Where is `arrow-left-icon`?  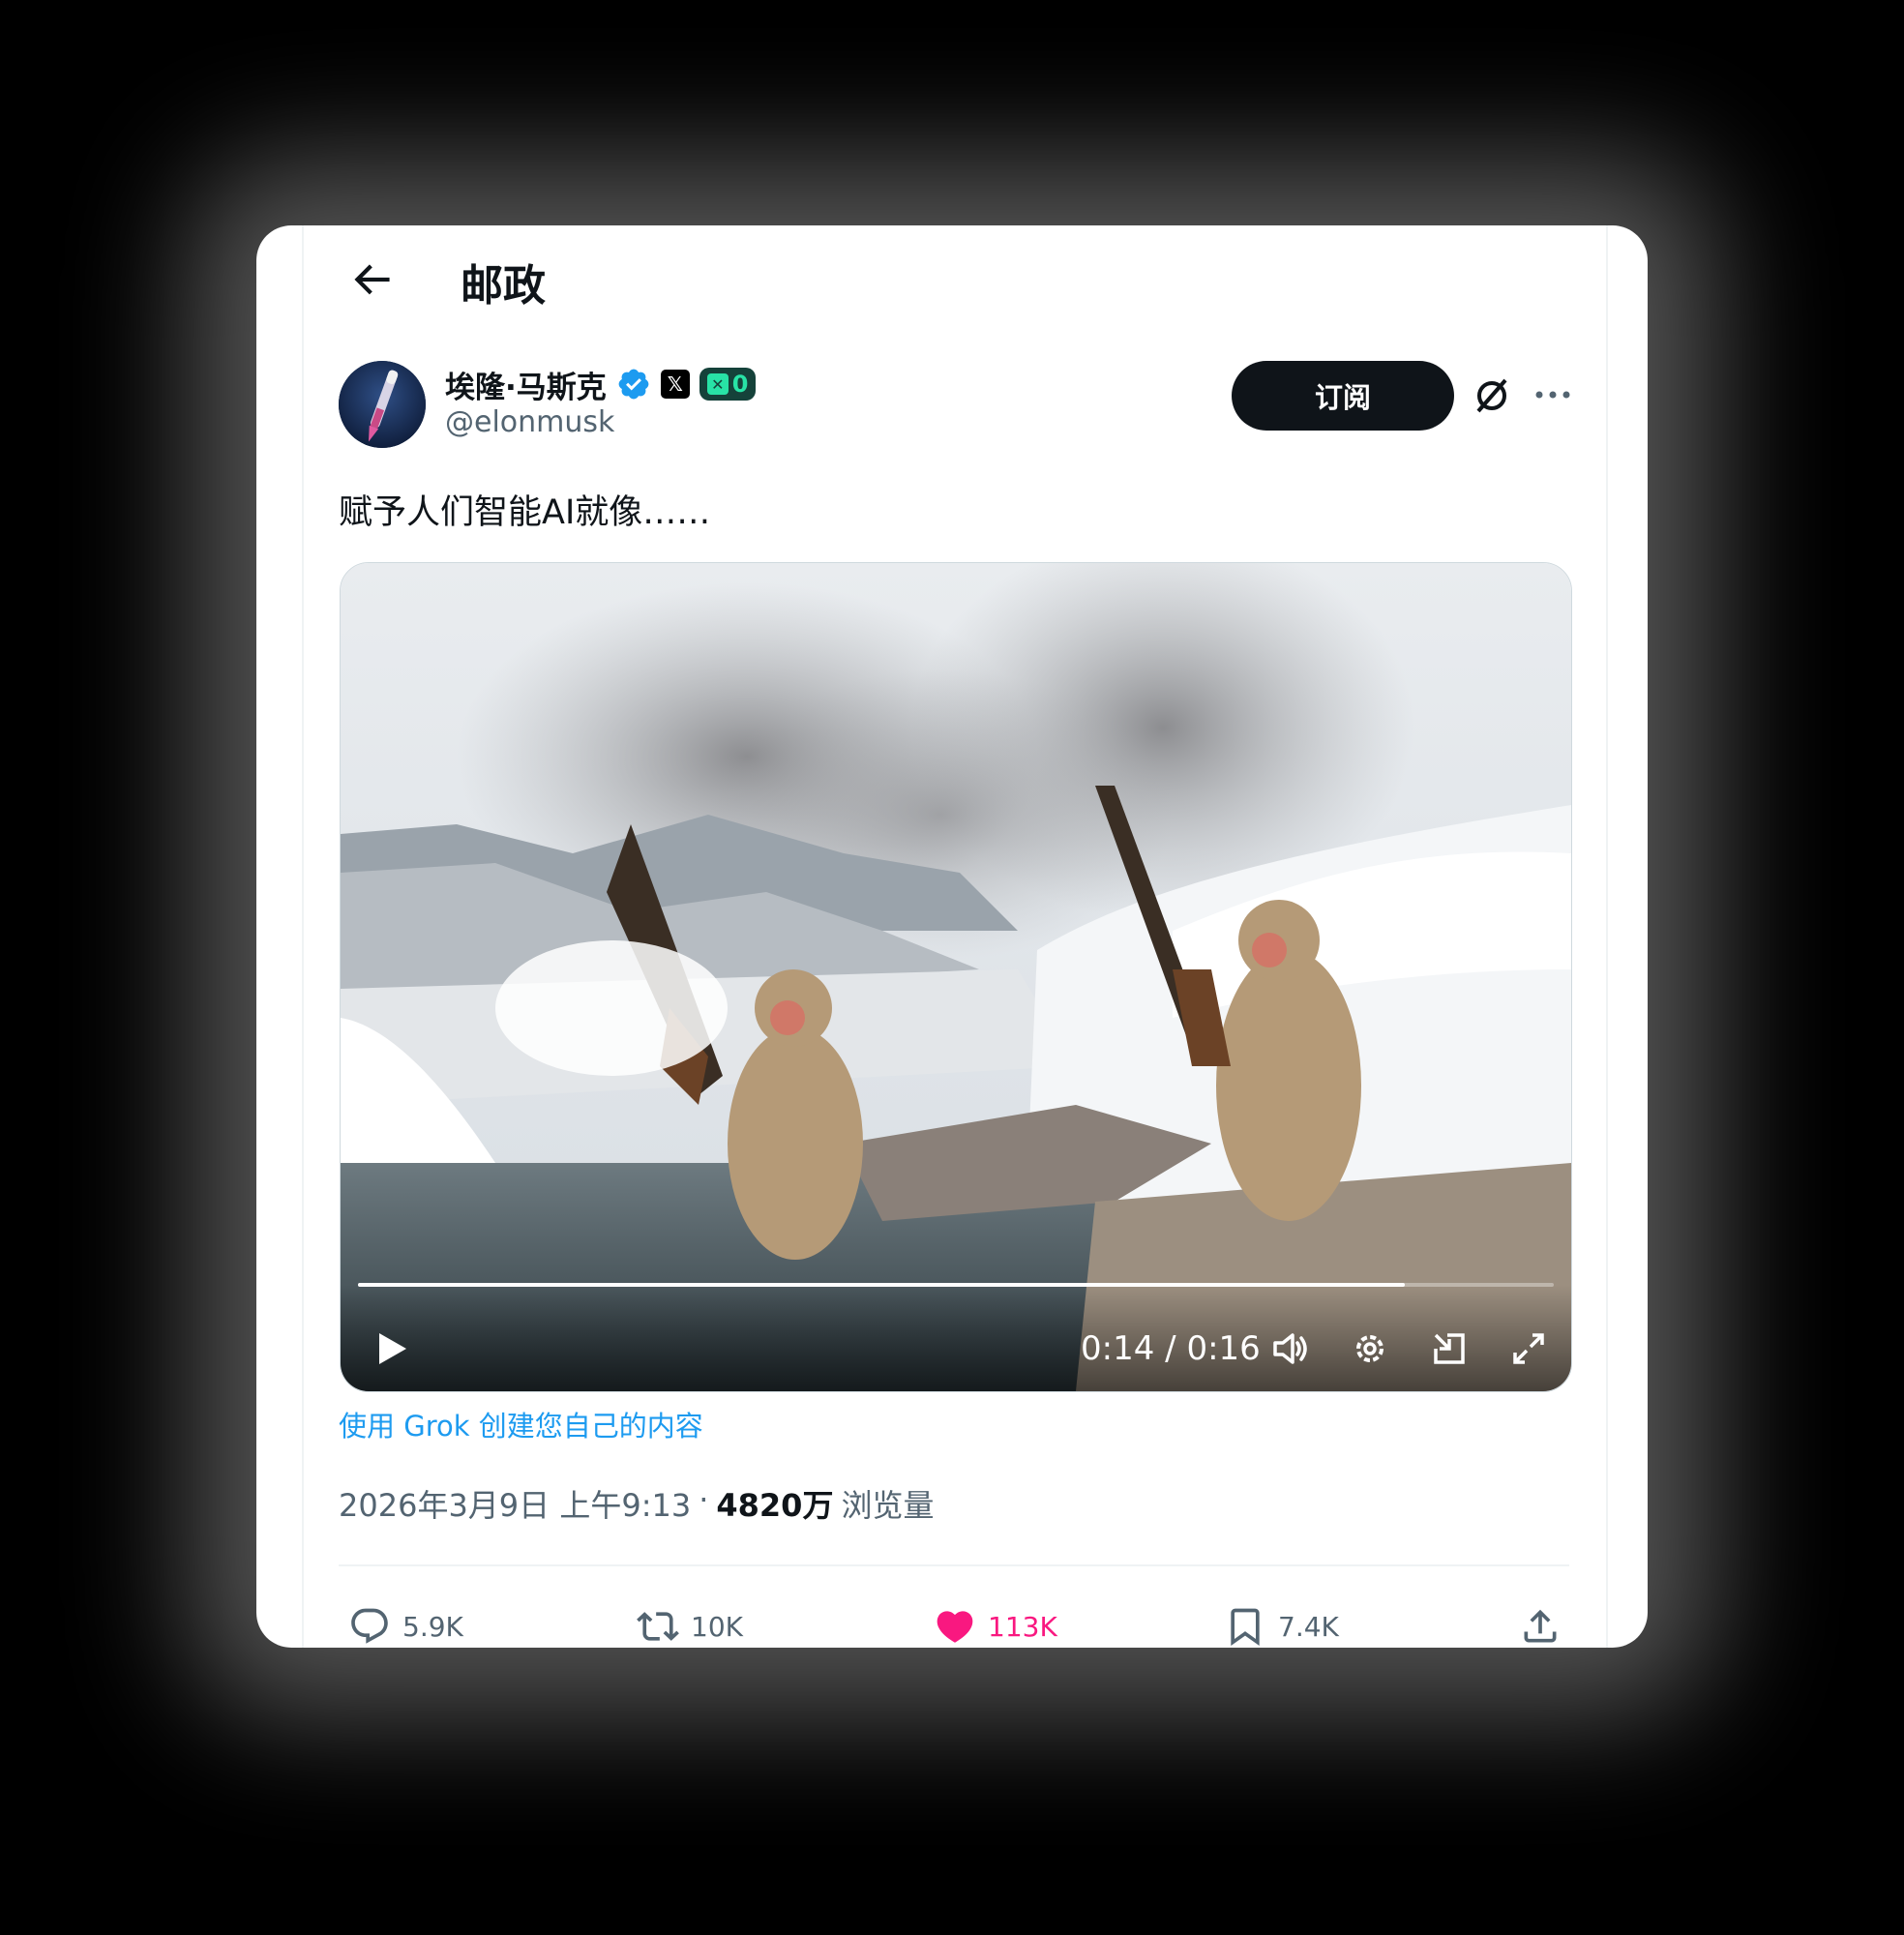 arrow-left-icon is located at coordinates (372, 279).